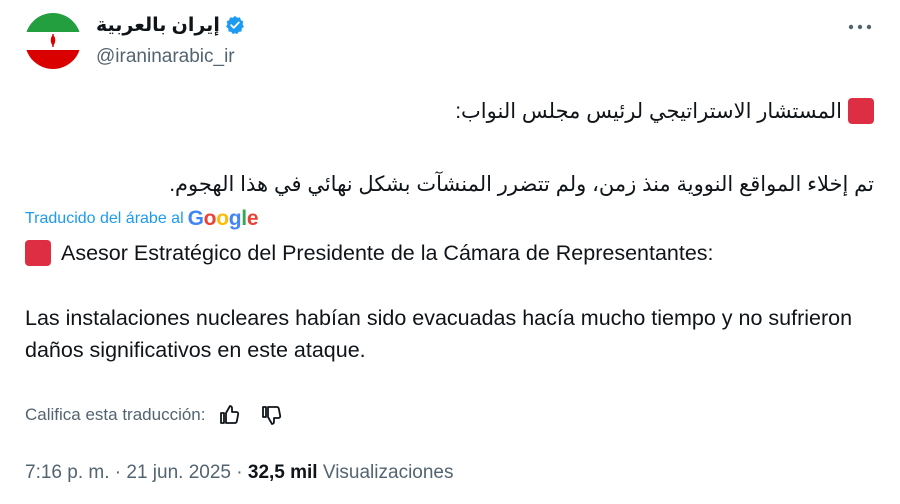  I want to click on translation-label: Traducido del árabe al, so click(104, 218).